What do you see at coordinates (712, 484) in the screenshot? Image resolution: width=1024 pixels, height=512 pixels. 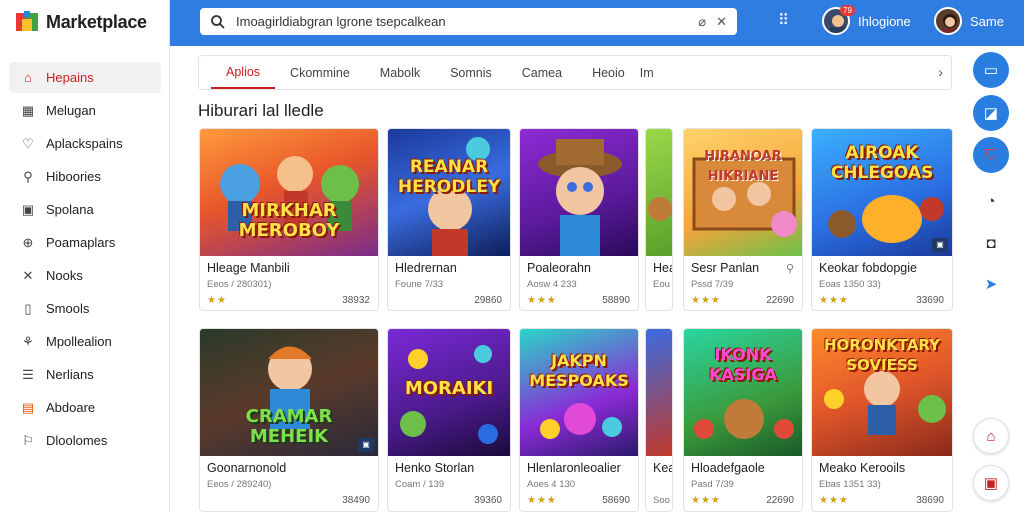 I see `app-meta: Pasd 7/39` at bounding box center [712, 484].